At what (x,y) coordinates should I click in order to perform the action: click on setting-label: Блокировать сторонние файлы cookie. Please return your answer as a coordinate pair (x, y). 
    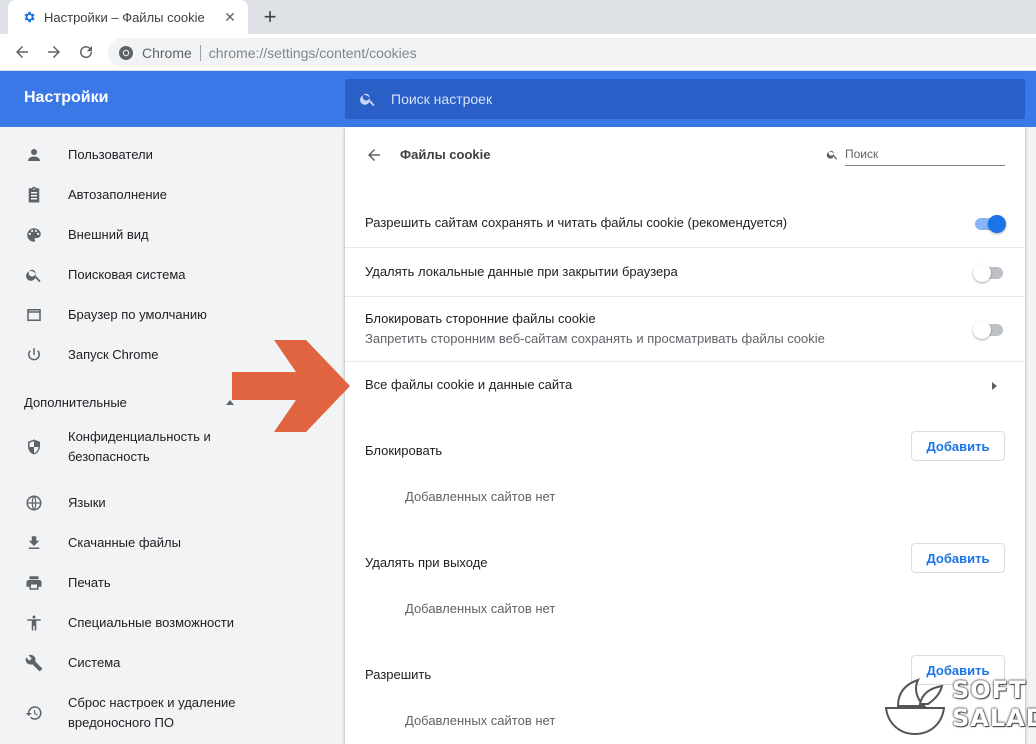
    Looking at the image, I should click on (480, 318).